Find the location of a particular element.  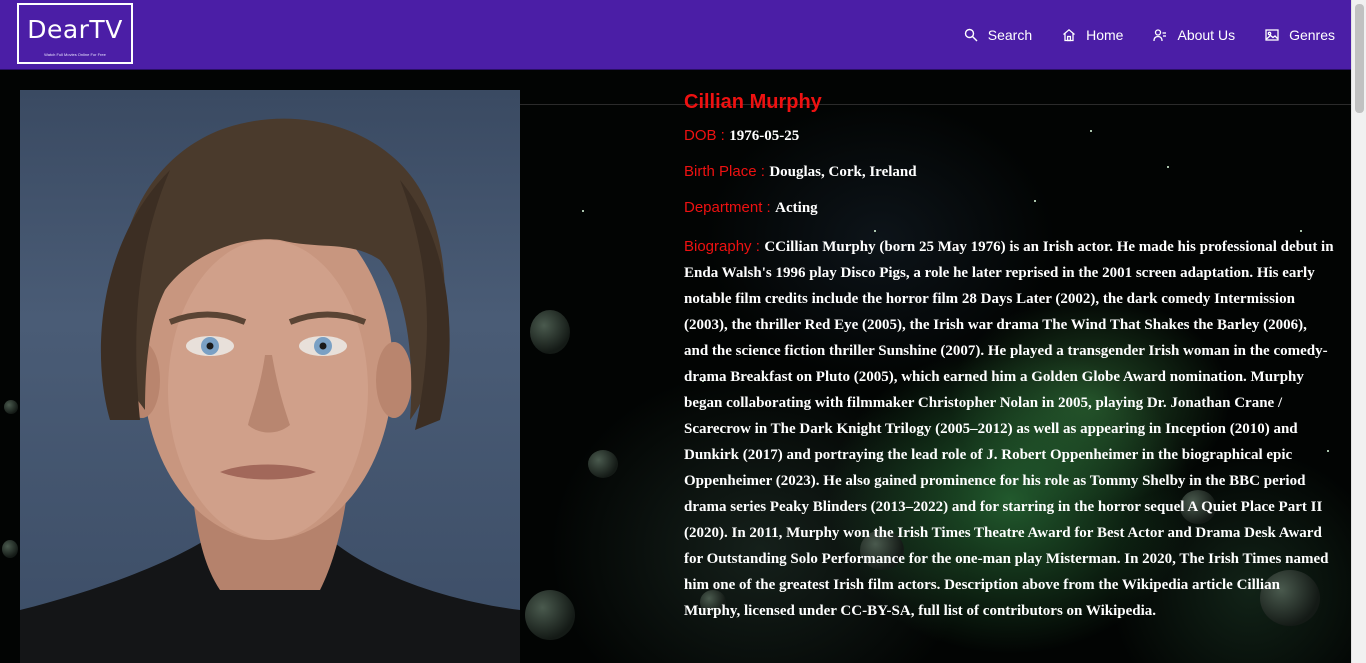

department-row: Department : Acting is located at coordinates (1009, 208).